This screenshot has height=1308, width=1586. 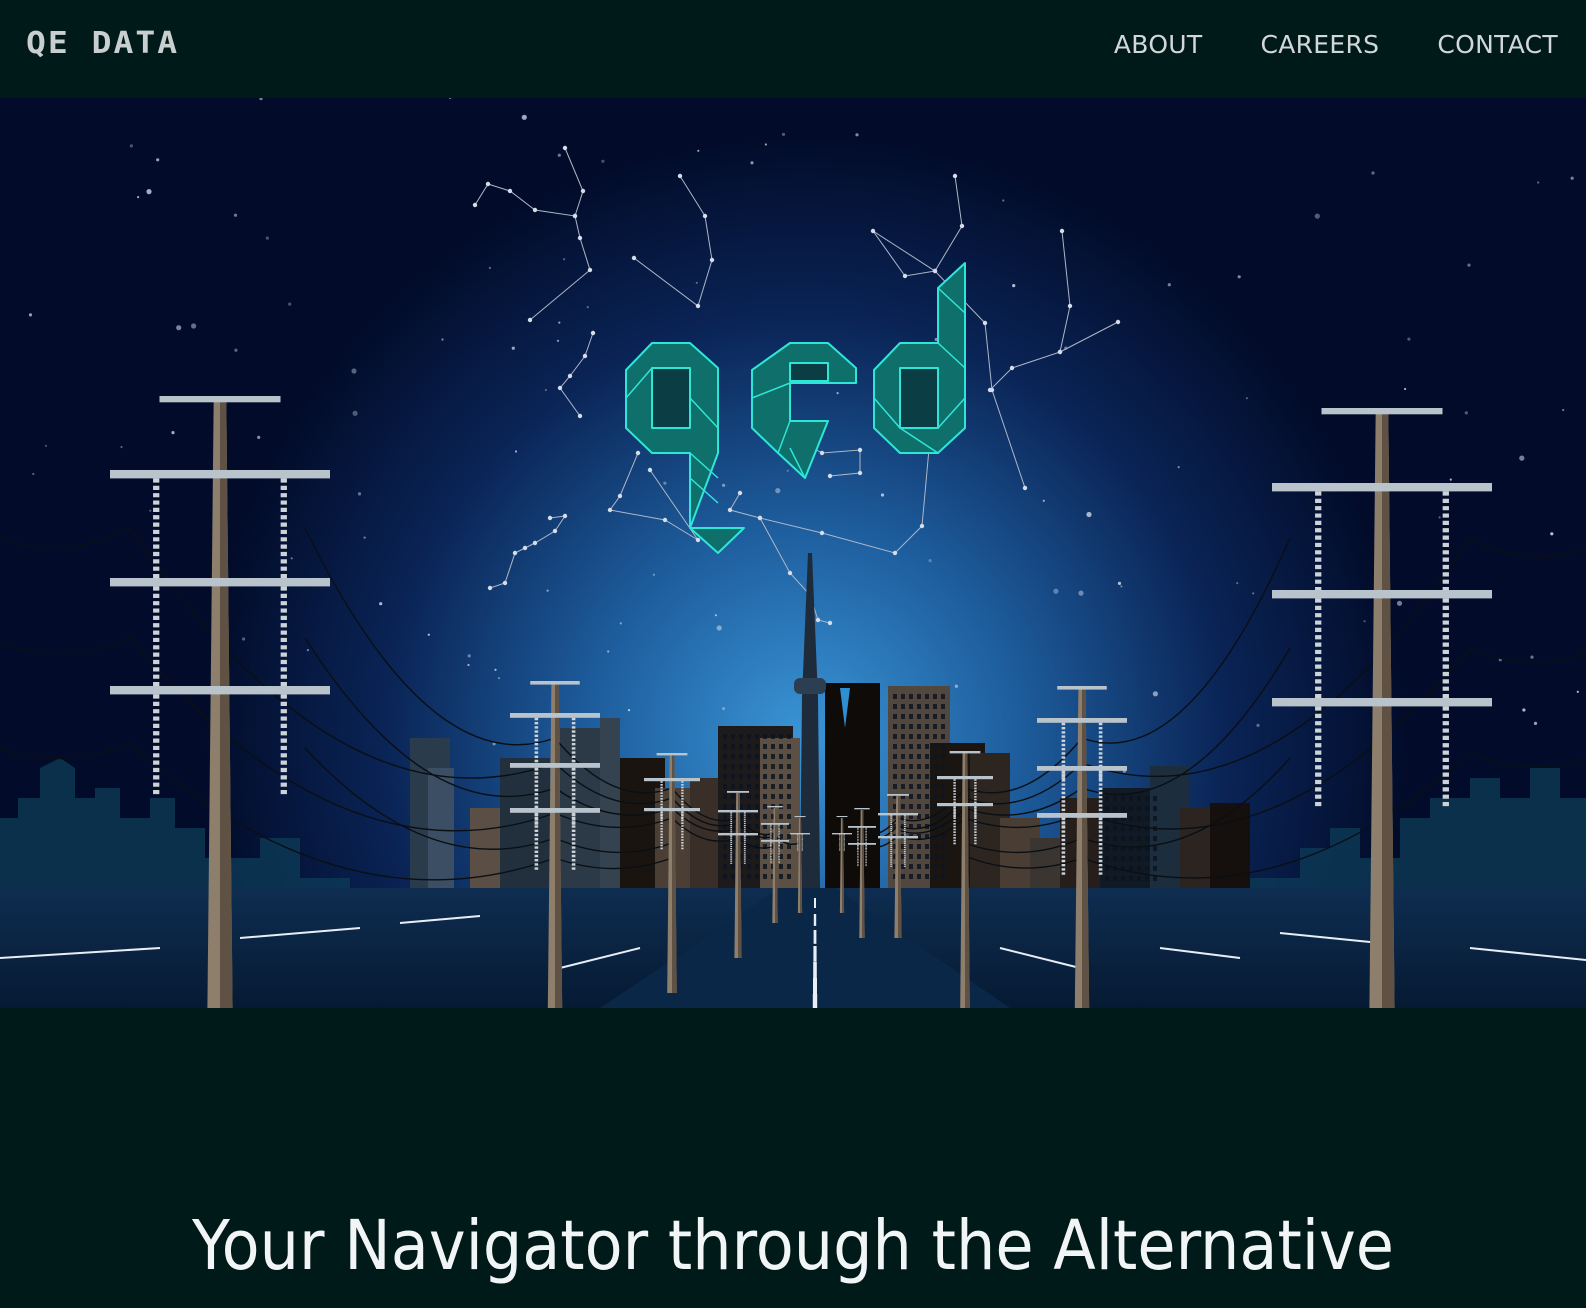 What do you see at coordinates (919, 398) in the screenshot?
I see `letter-d-counter` at bounding box center [919, 398].